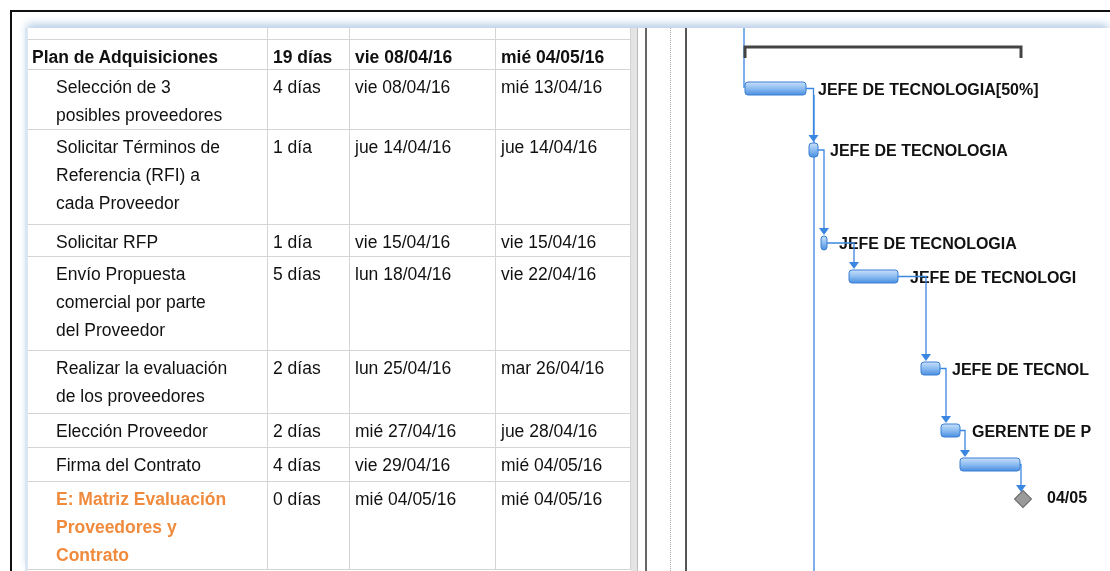 Image resolution: width=1110 pixels, height=571 pixels. Describe the element at coordinates (1020, 369) in the screenshot. I see `resource-label: JEFE DE TECNOL` at that location.